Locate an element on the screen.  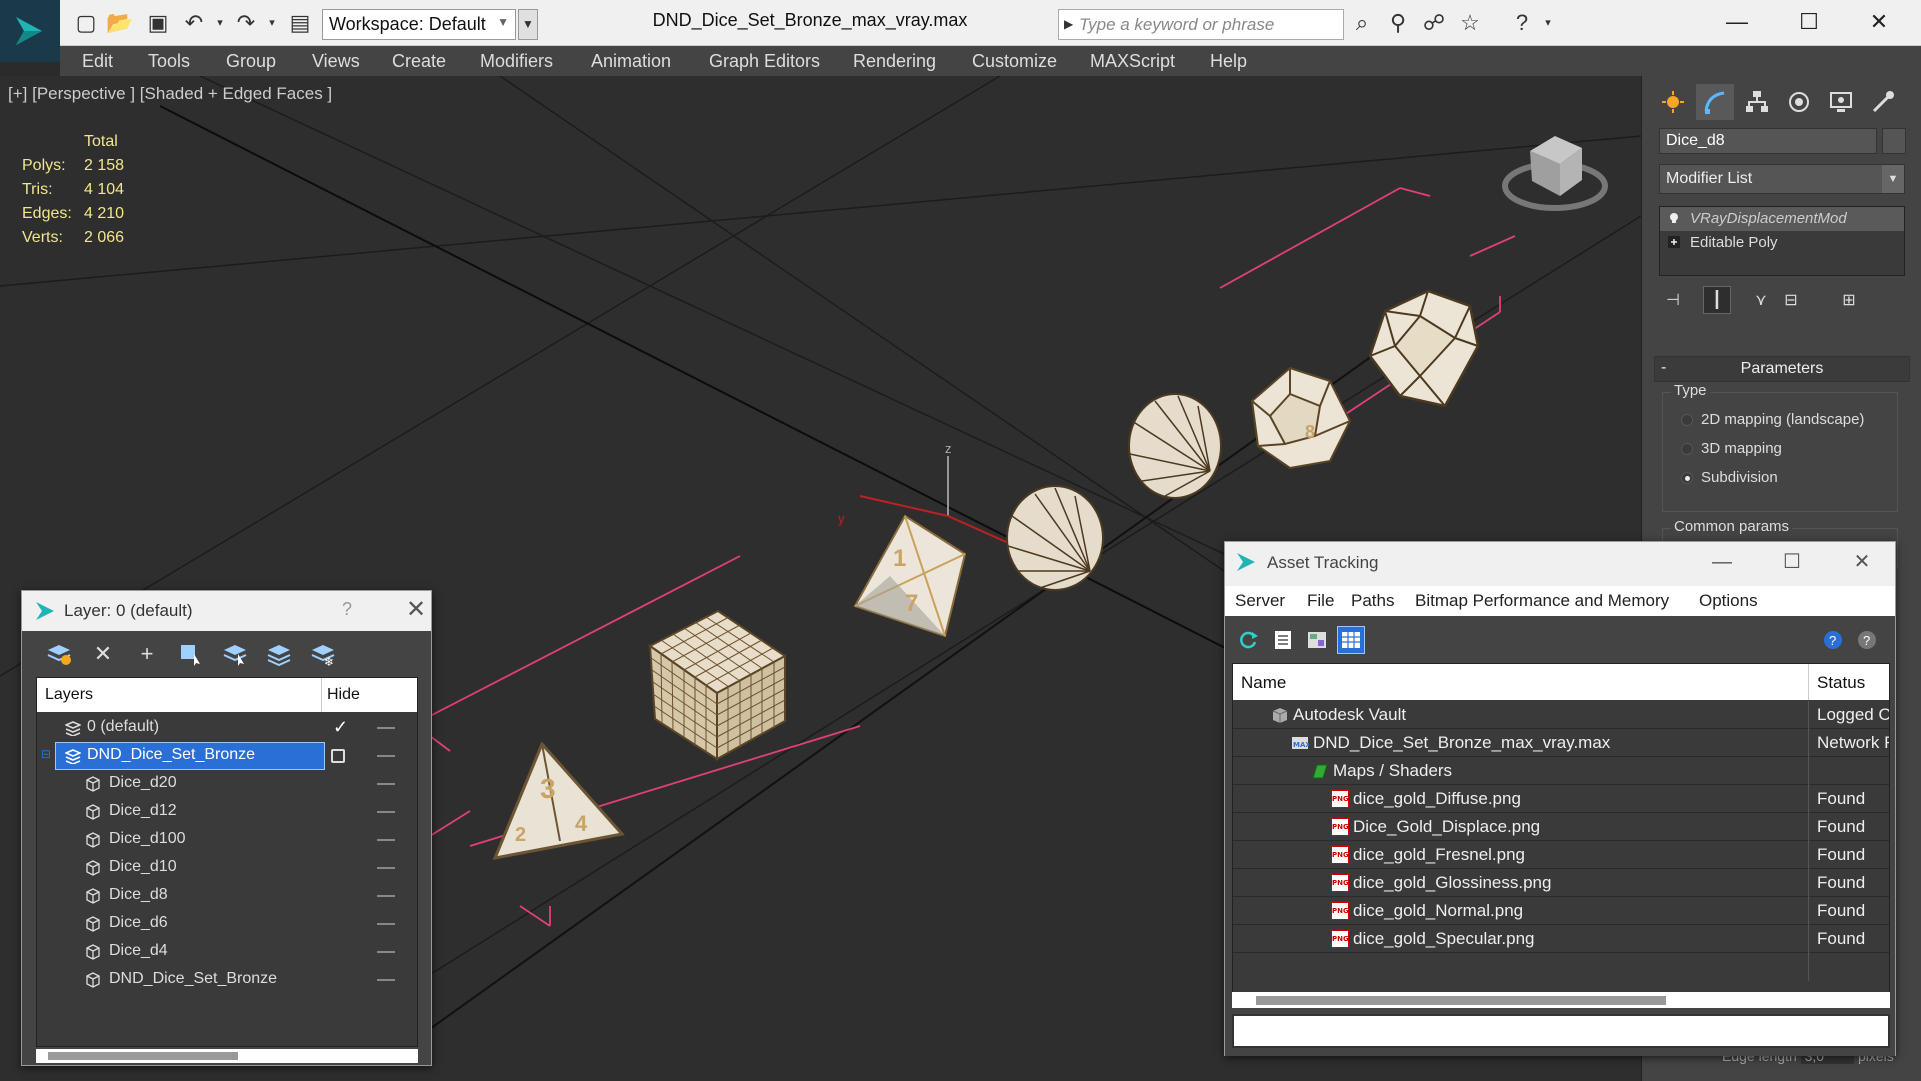
project-folder-icon: ▤ is located at coordinates (300, 23).